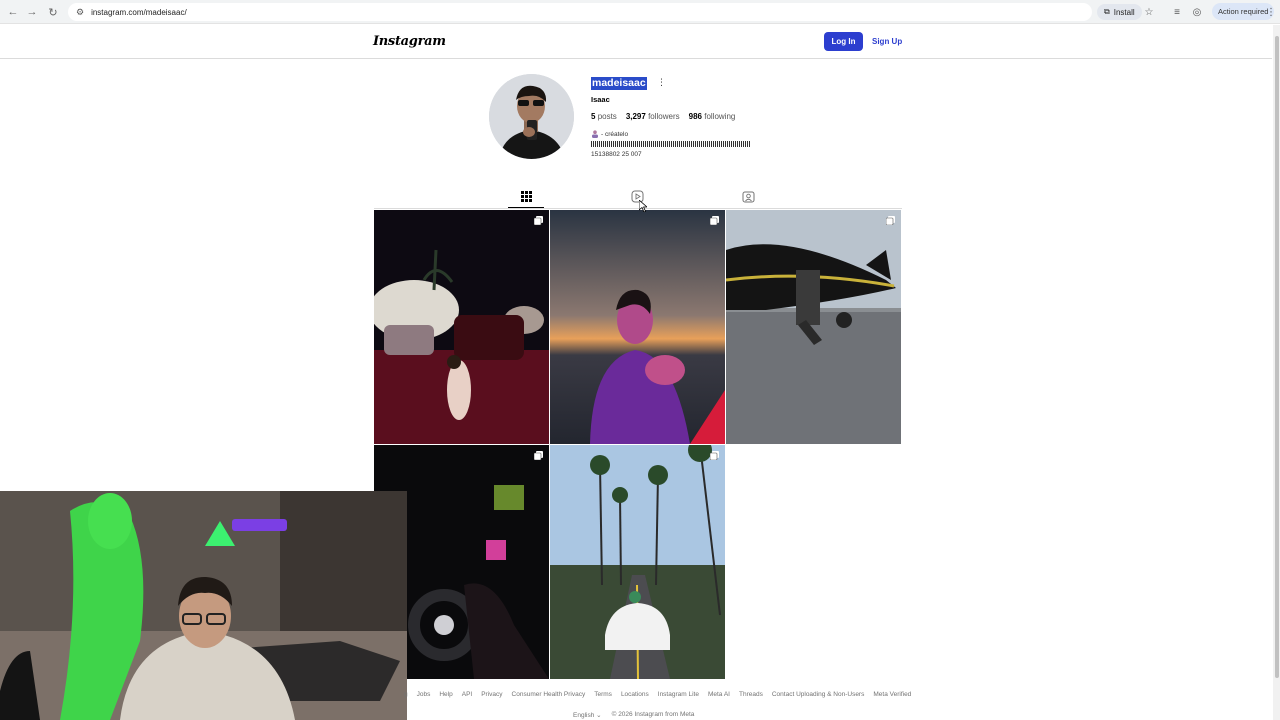  Describe the element at coordinates (1277, 357) in the screenshot. I see `scrollbar-thumb` at that location.